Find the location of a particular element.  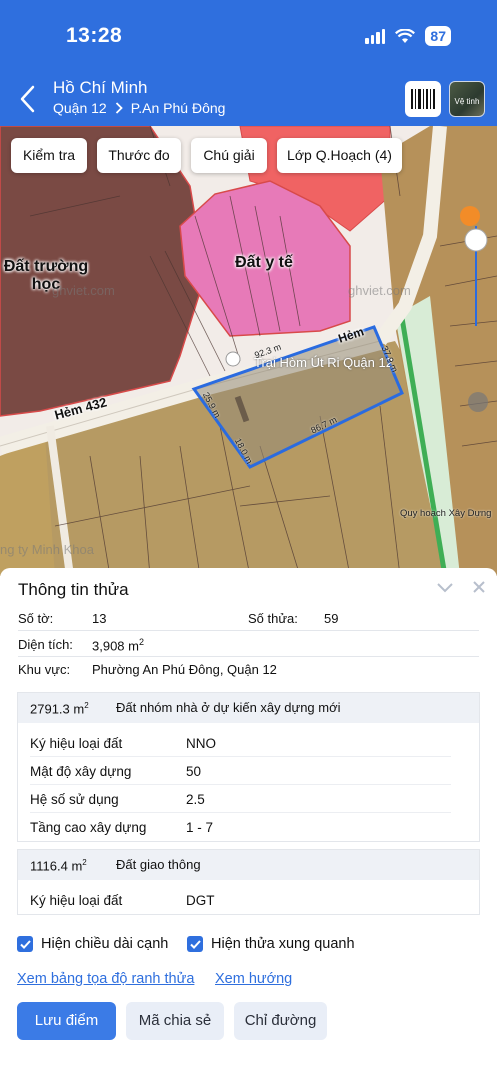

parcel-value: 59 is located at coordinates (331, 618).